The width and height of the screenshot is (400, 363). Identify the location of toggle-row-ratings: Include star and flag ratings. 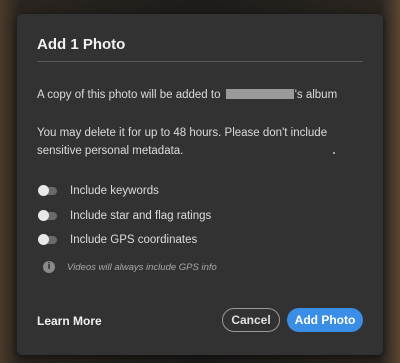
(125, 216).